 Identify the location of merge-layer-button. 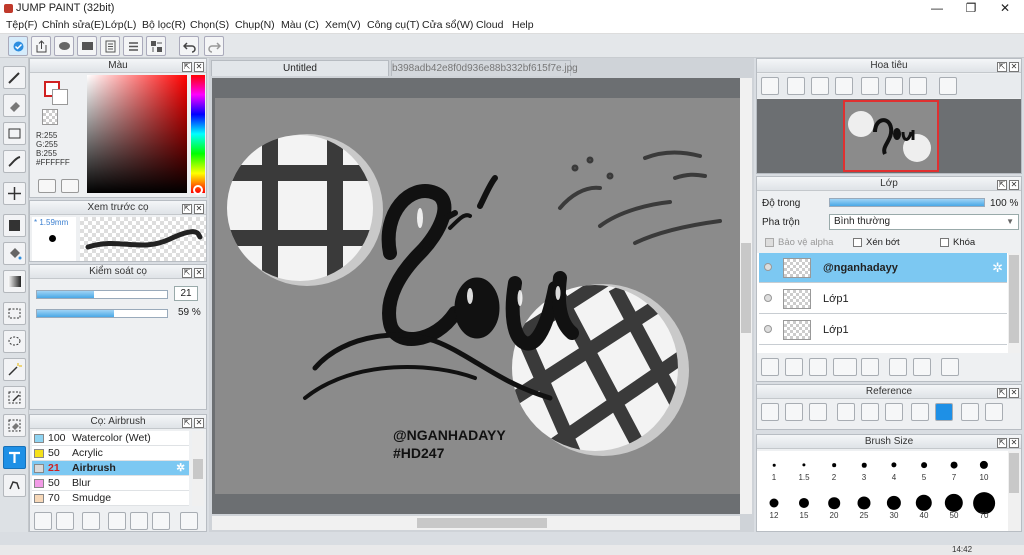
(922, 367).